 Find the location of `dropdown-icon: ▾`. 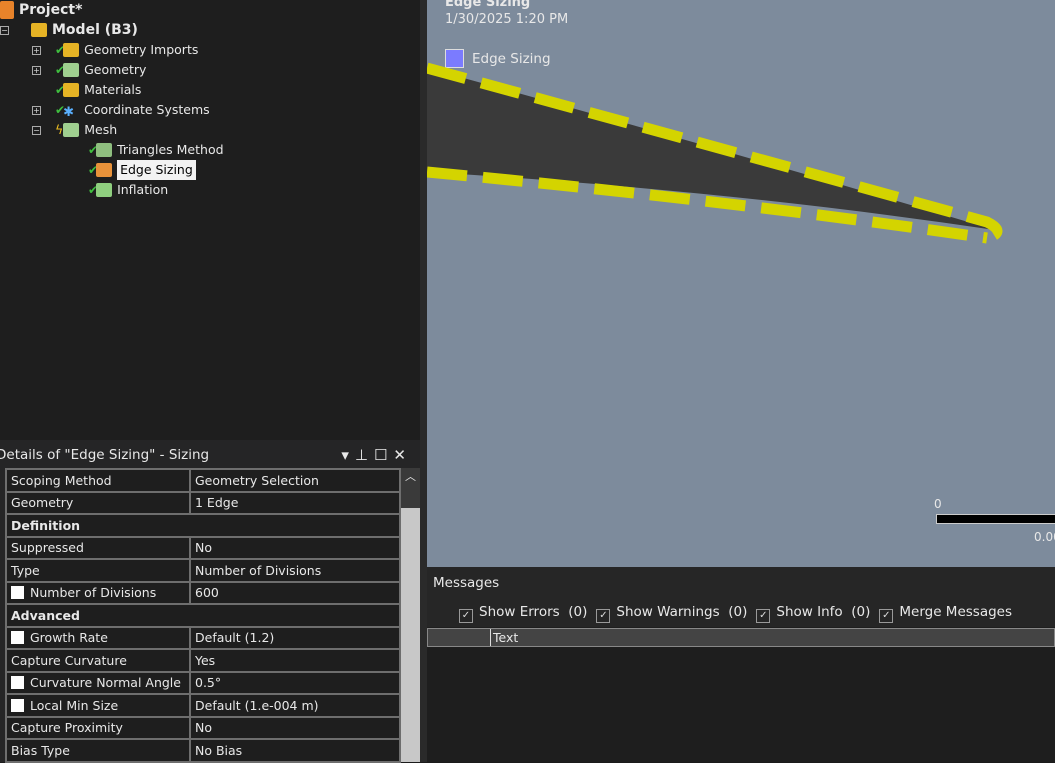

dropdown-icon: ▾ is located at coordinates (348, 455).